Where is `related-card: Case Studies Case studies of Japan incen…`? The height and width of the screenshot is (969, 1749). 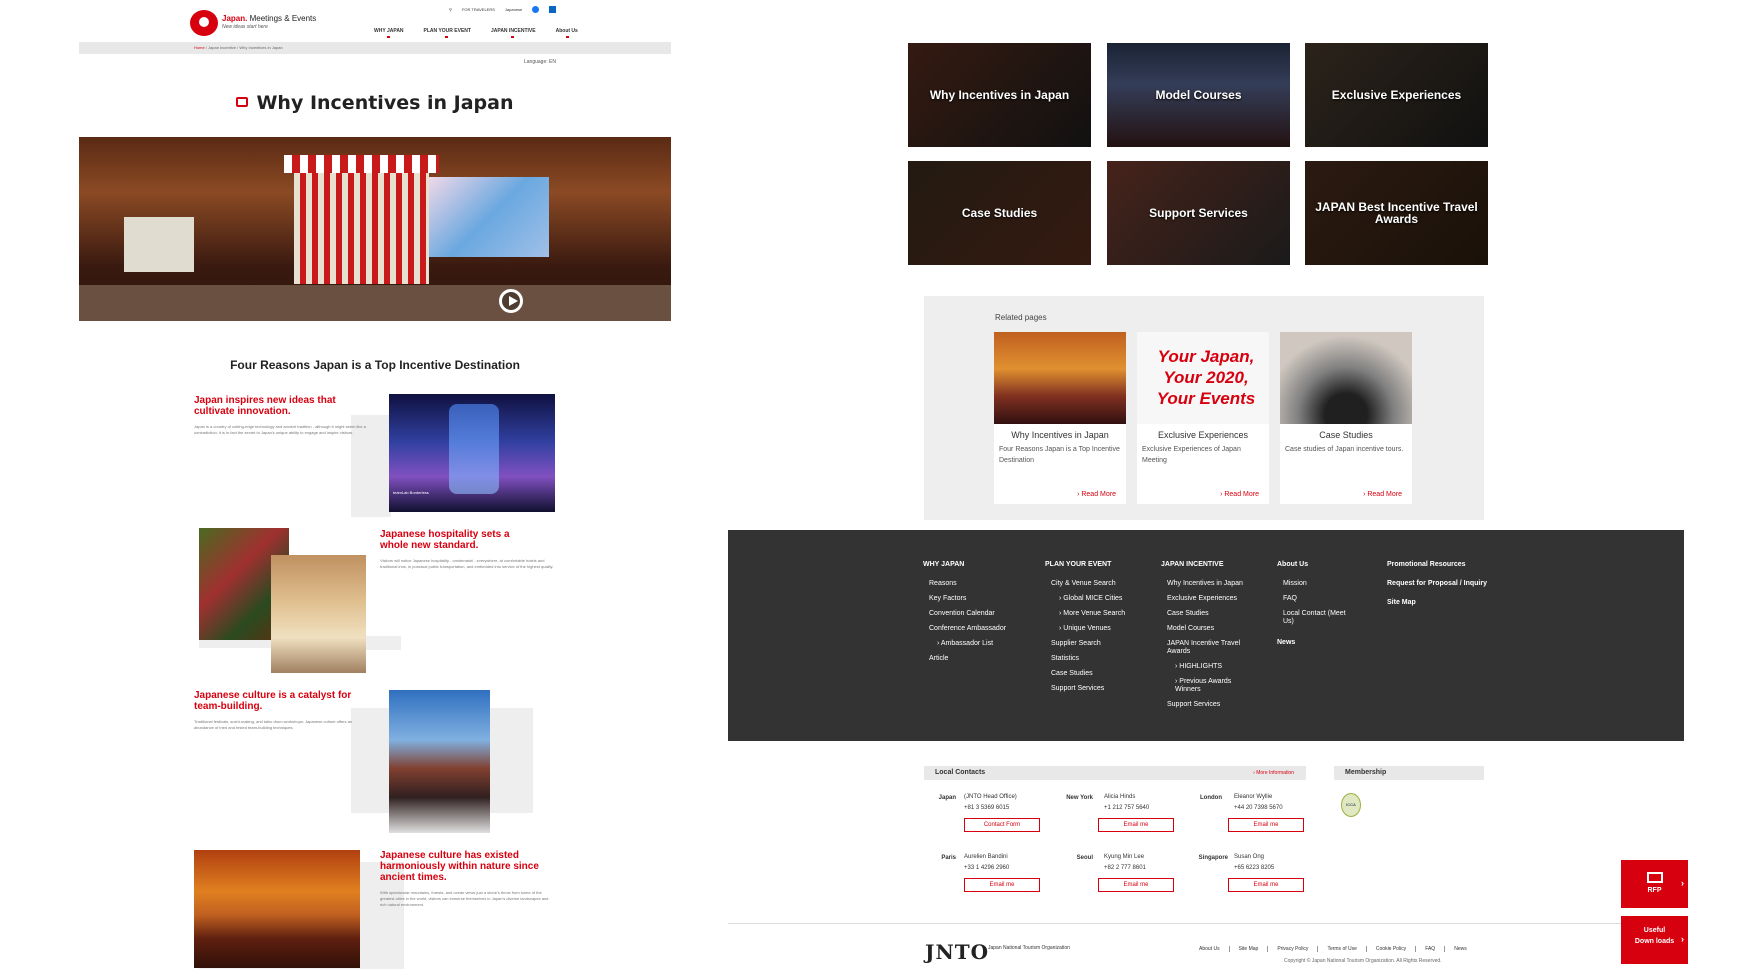
related-card: Case Studies Case studies of Japan incen… is located at coordinates (1346, 418).